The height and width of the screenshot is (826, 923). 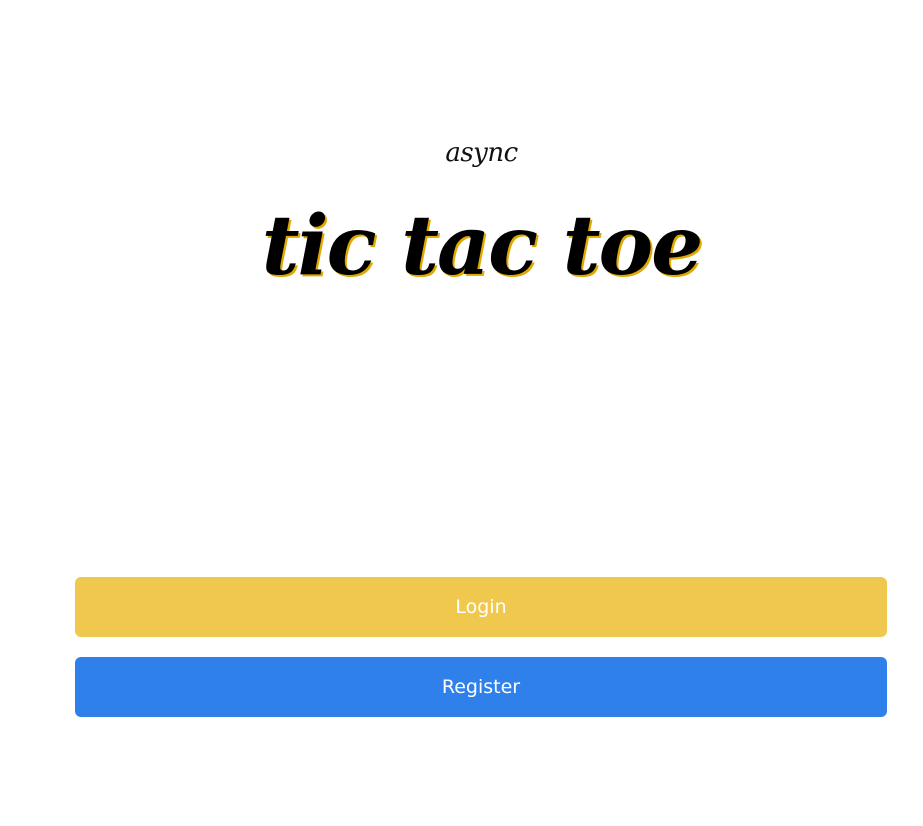 What do you see at coordinates (481, 153) in the screenshot?
I see `app-subtitle: async` at bounding box center [481, 153].